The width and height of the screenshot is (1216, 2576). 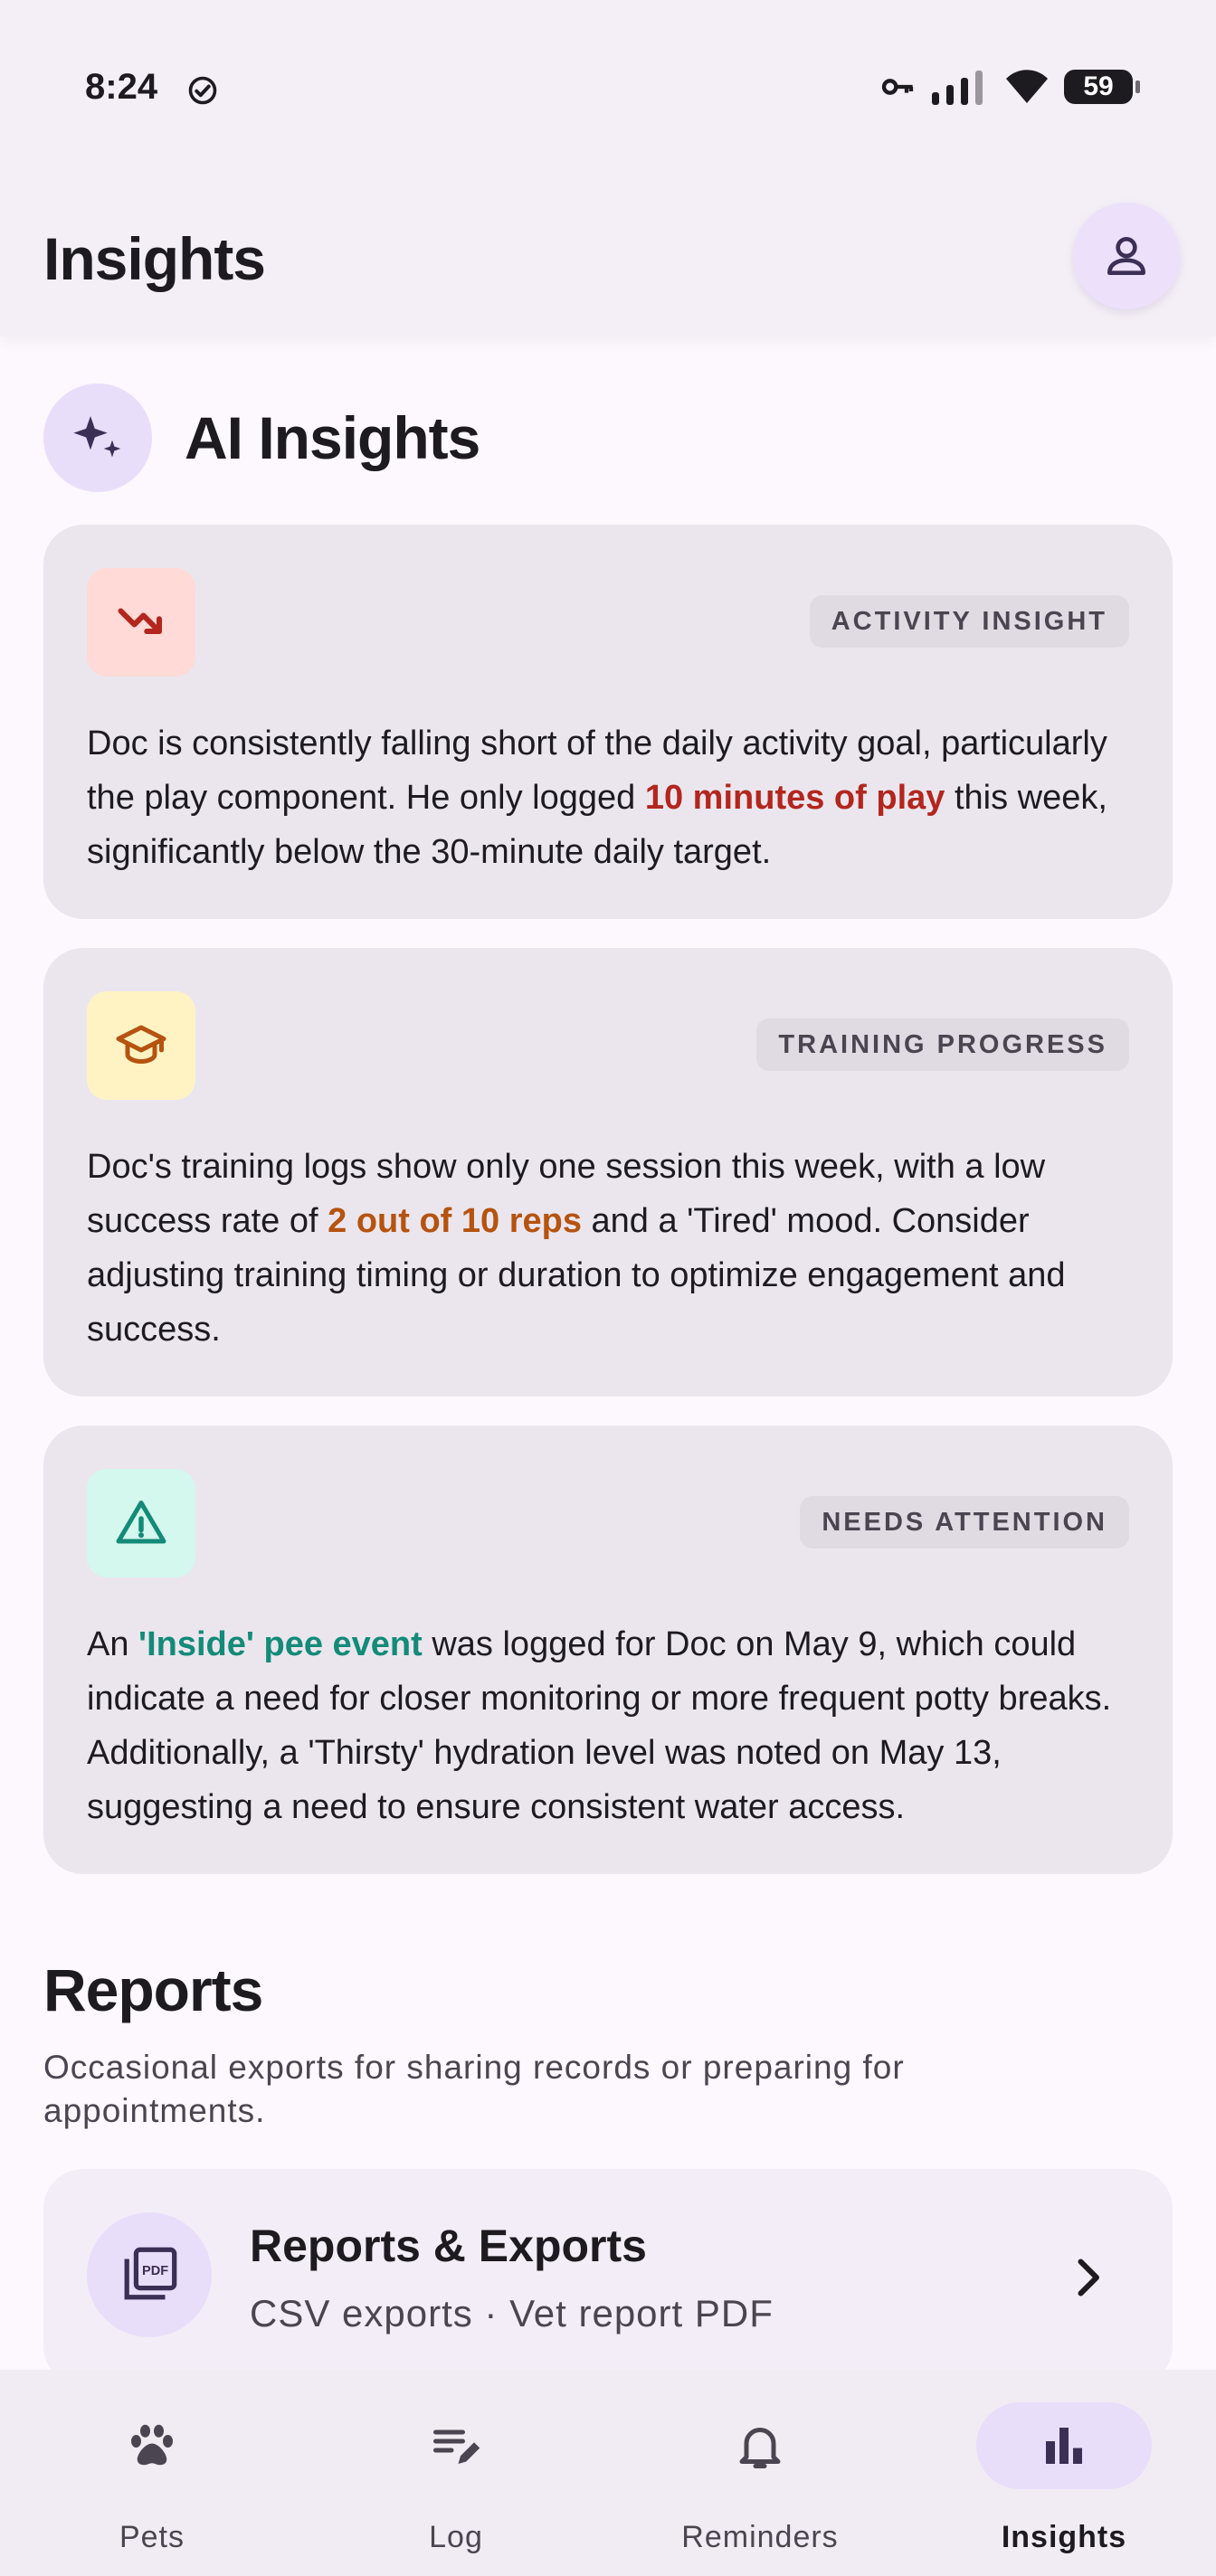 What do you see at coordinates (202, 90) in the screenshot?
I see `check-circle-icon` at bounding box center [202, 90].